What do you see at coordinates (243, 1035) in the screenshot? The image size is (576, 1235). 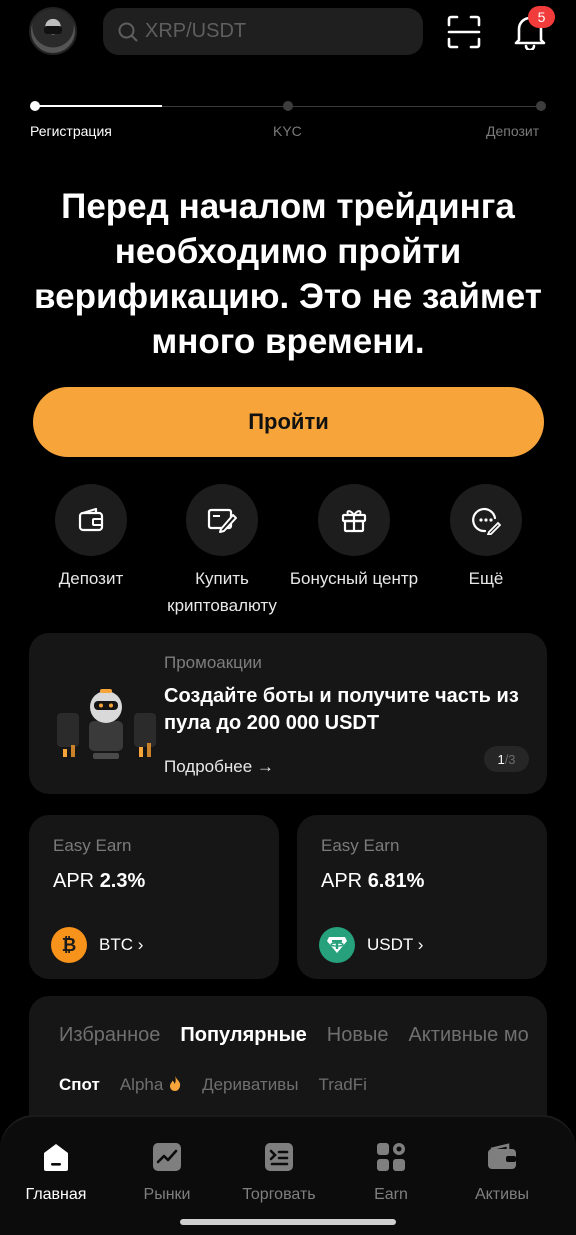 I see `tab-popular: Популярные` at bounding box center [243, 1035].